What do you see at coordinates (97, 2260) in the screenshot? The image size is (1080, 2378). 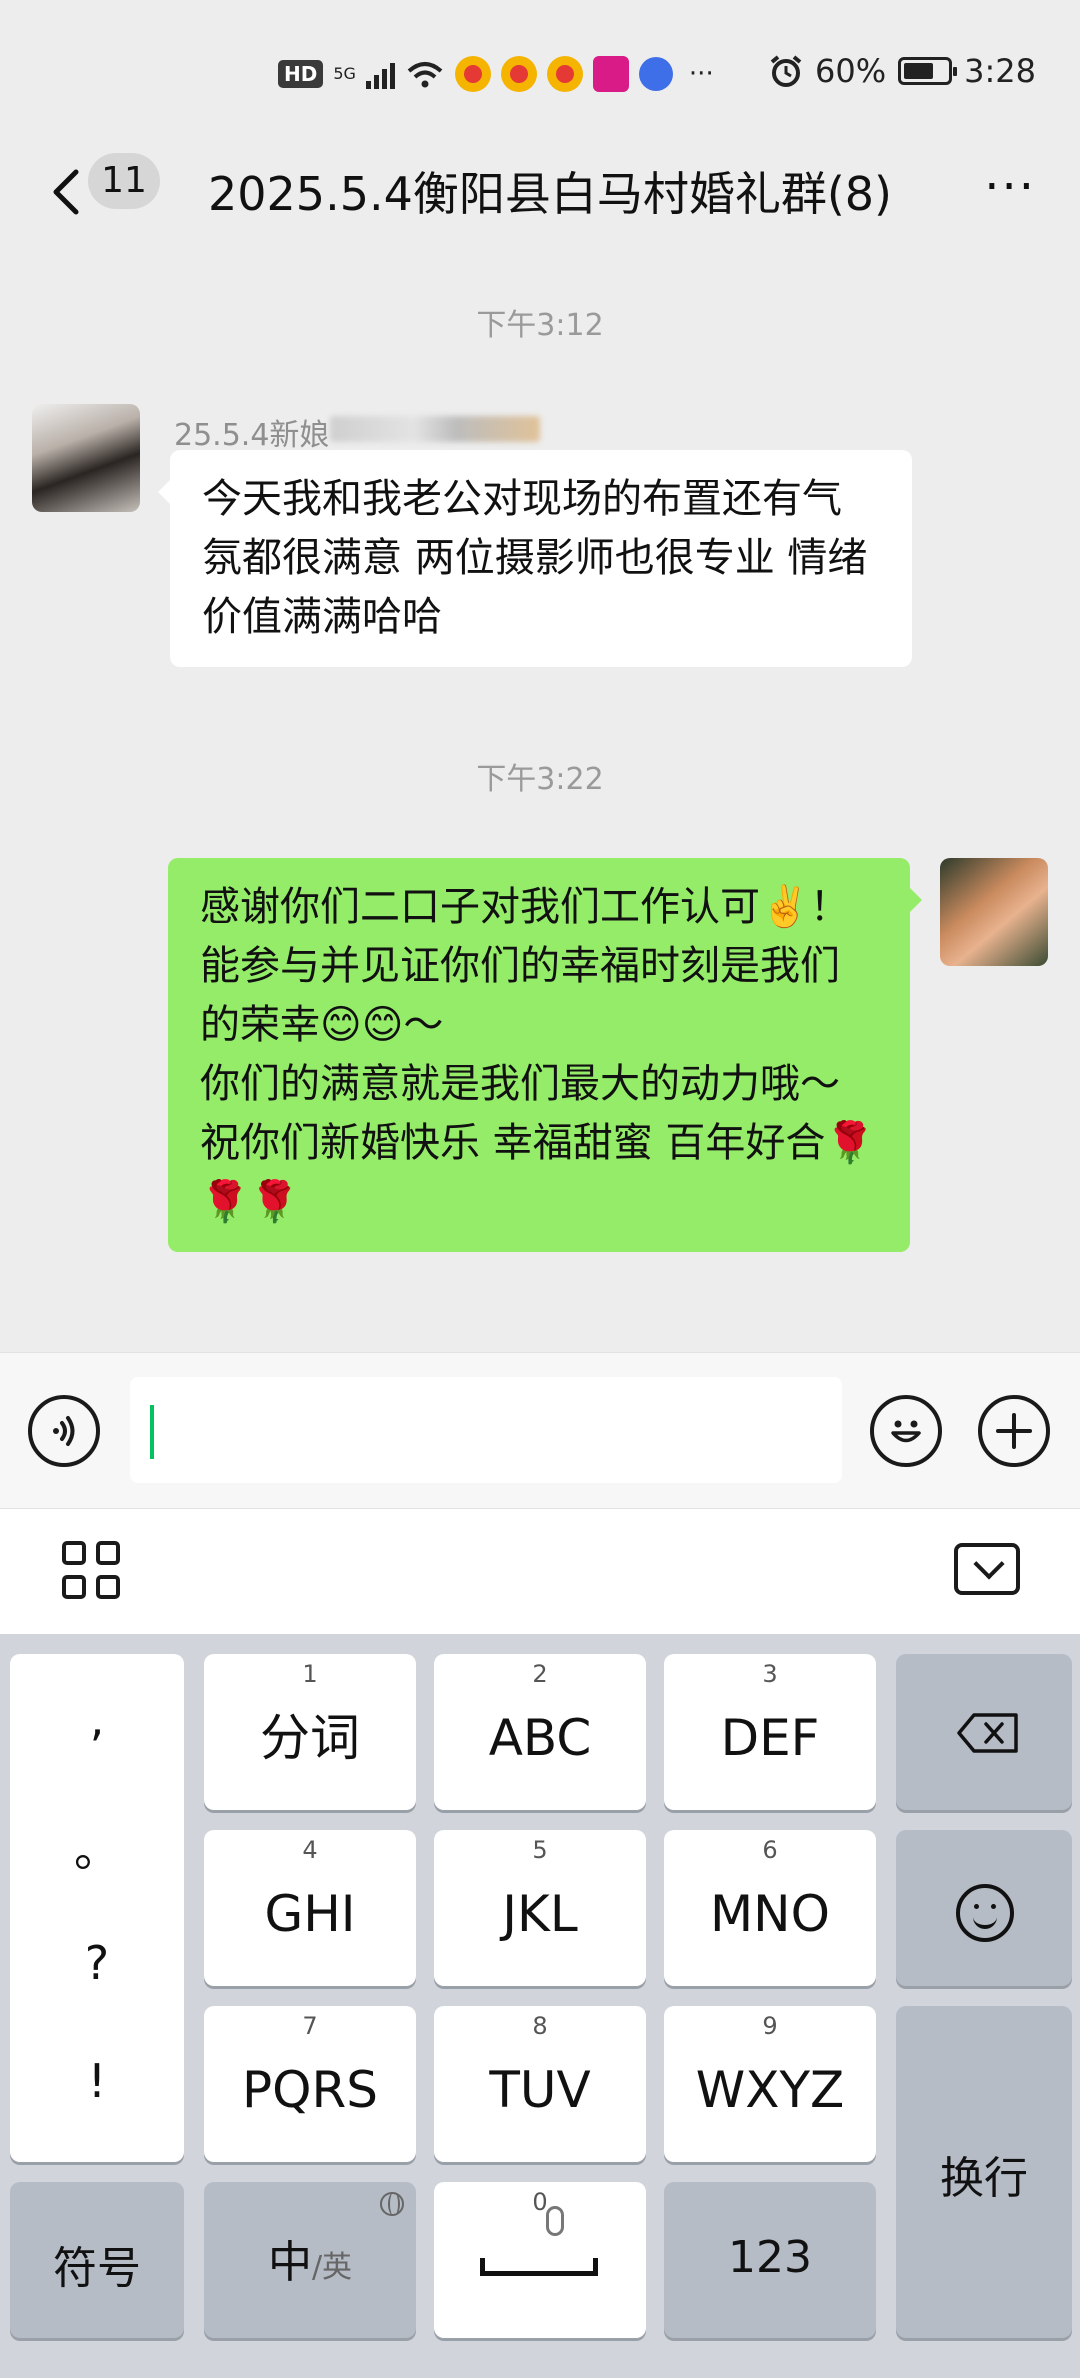 I see `symbols-key: 符号` at bounding box center [97, 2260].